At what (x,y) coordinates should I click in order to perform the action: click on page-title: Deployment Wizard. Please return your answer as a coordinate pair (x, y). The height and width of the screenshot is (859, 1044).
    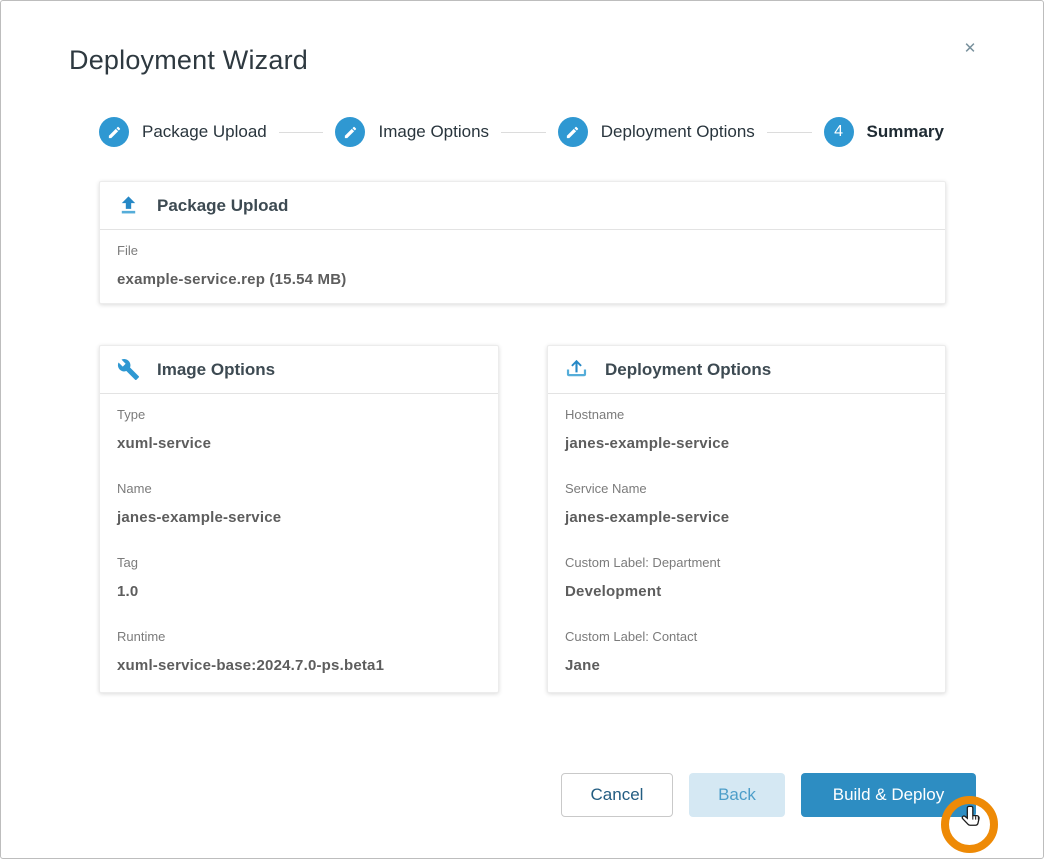
    Looking at the image, I should click on (188, 60).